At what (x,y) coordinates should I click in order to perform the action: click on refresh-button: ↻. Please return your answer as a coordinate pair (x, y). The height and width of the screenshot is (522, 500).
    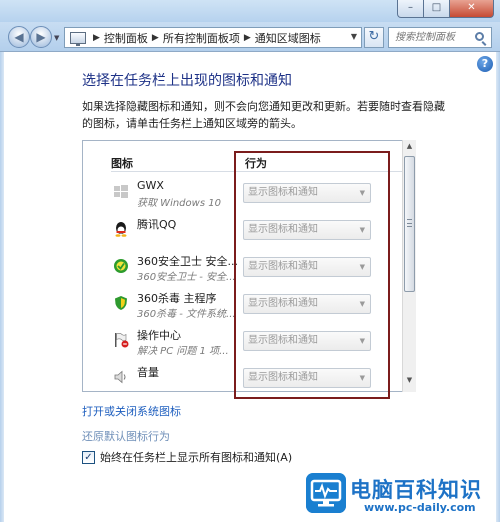
    Looking at the image, I should click on (374, 37).